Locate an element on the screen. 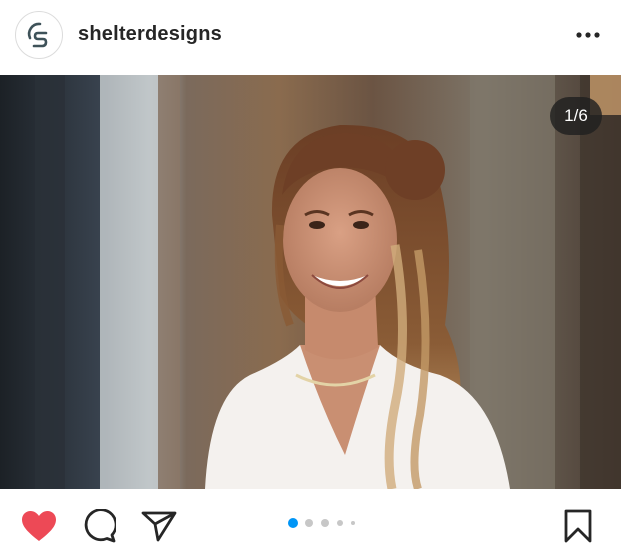  username-link: shelterdesigns is located at coordinates (150, 34).